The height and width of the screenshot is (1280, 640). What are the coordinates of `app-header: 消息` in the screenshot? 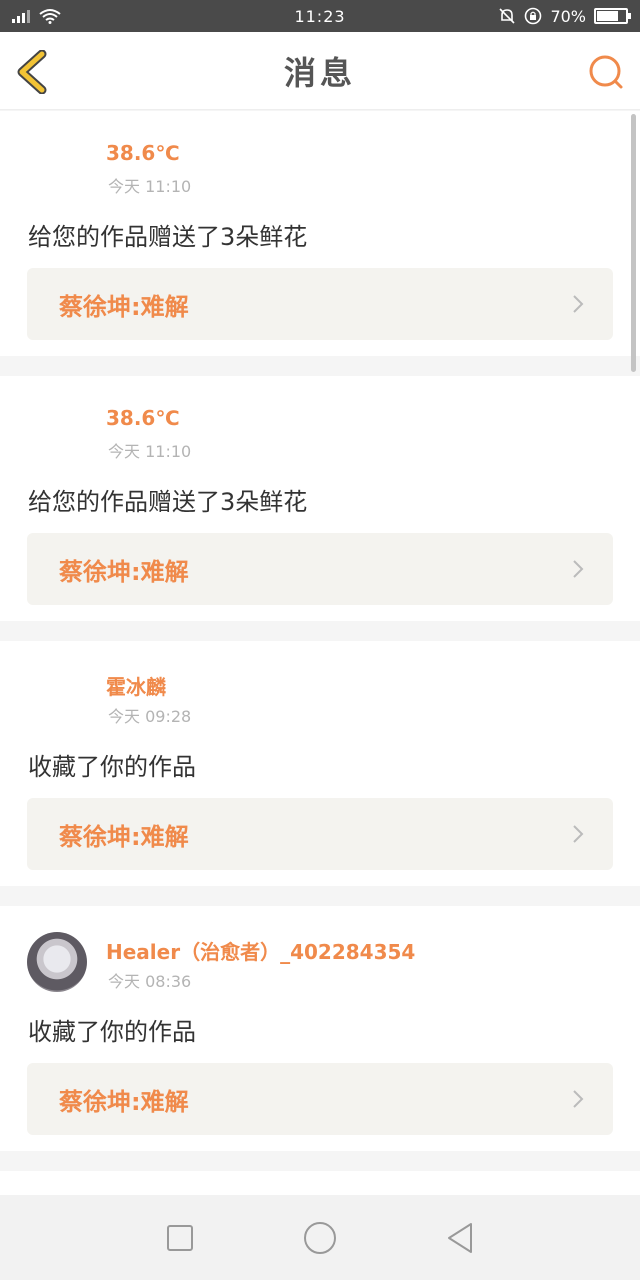 It's located at (320, 71).